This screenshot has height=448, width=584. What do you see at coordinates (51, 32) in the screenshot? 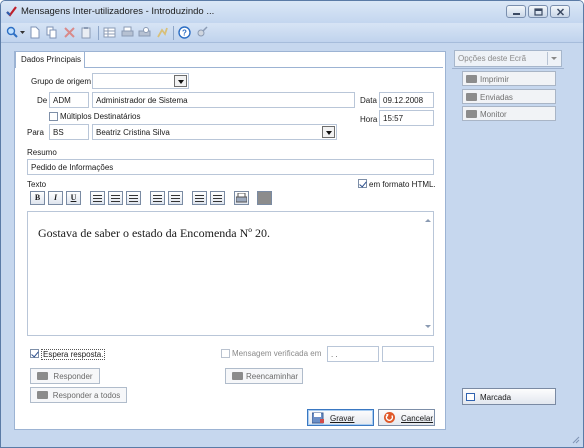
I see `copy-icon` at bounding box center [51, 32].